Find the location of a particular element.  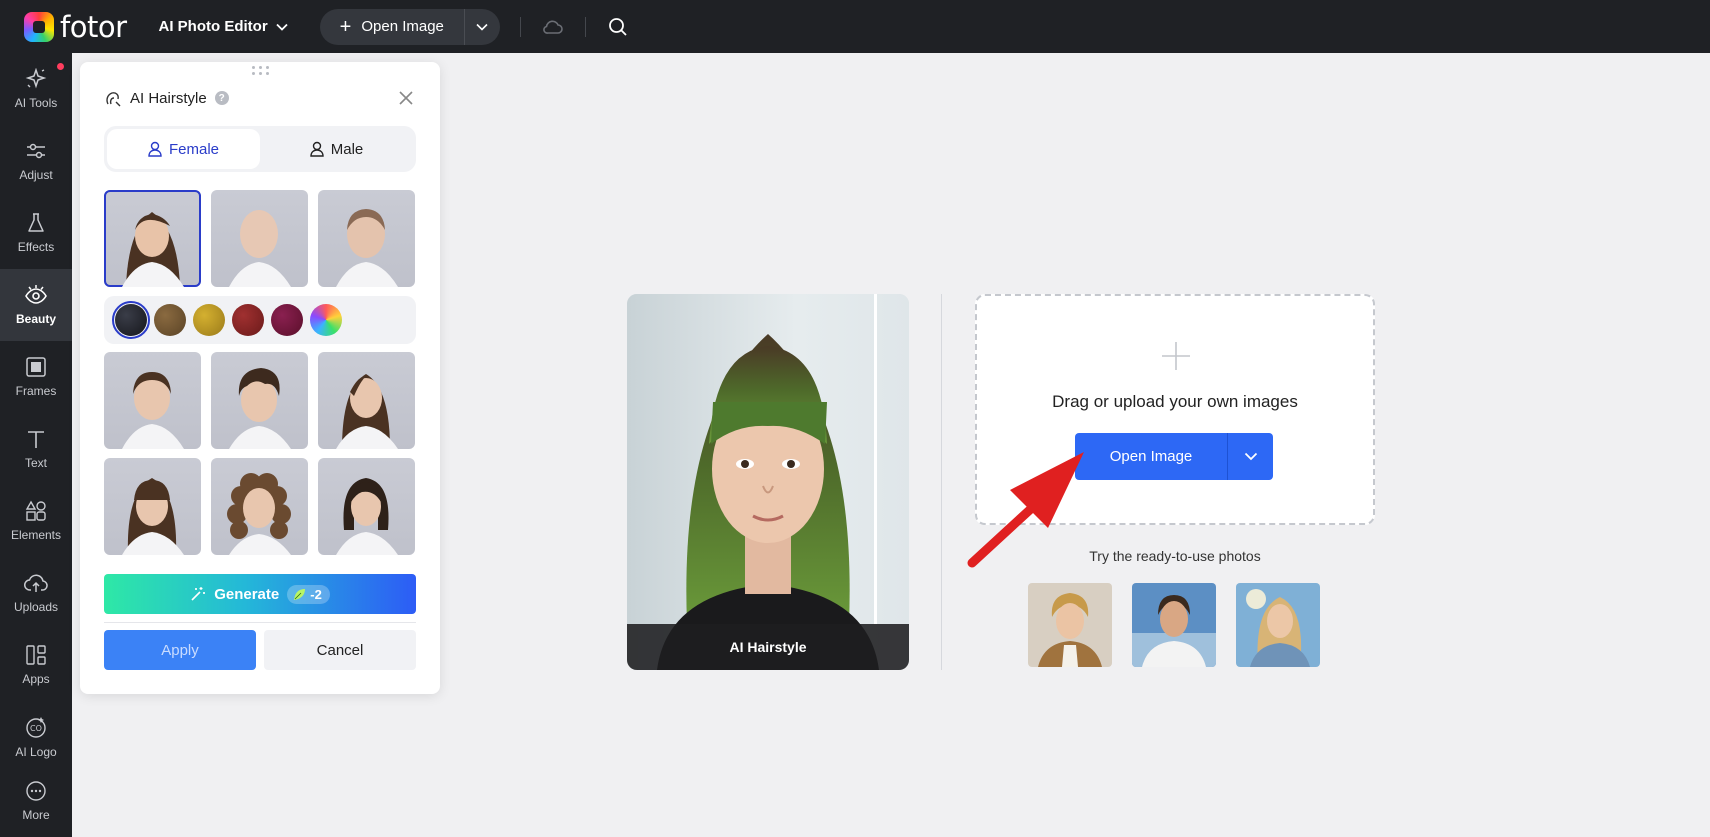

sidebar-item-label: Text is located at coordinates (35, 463).